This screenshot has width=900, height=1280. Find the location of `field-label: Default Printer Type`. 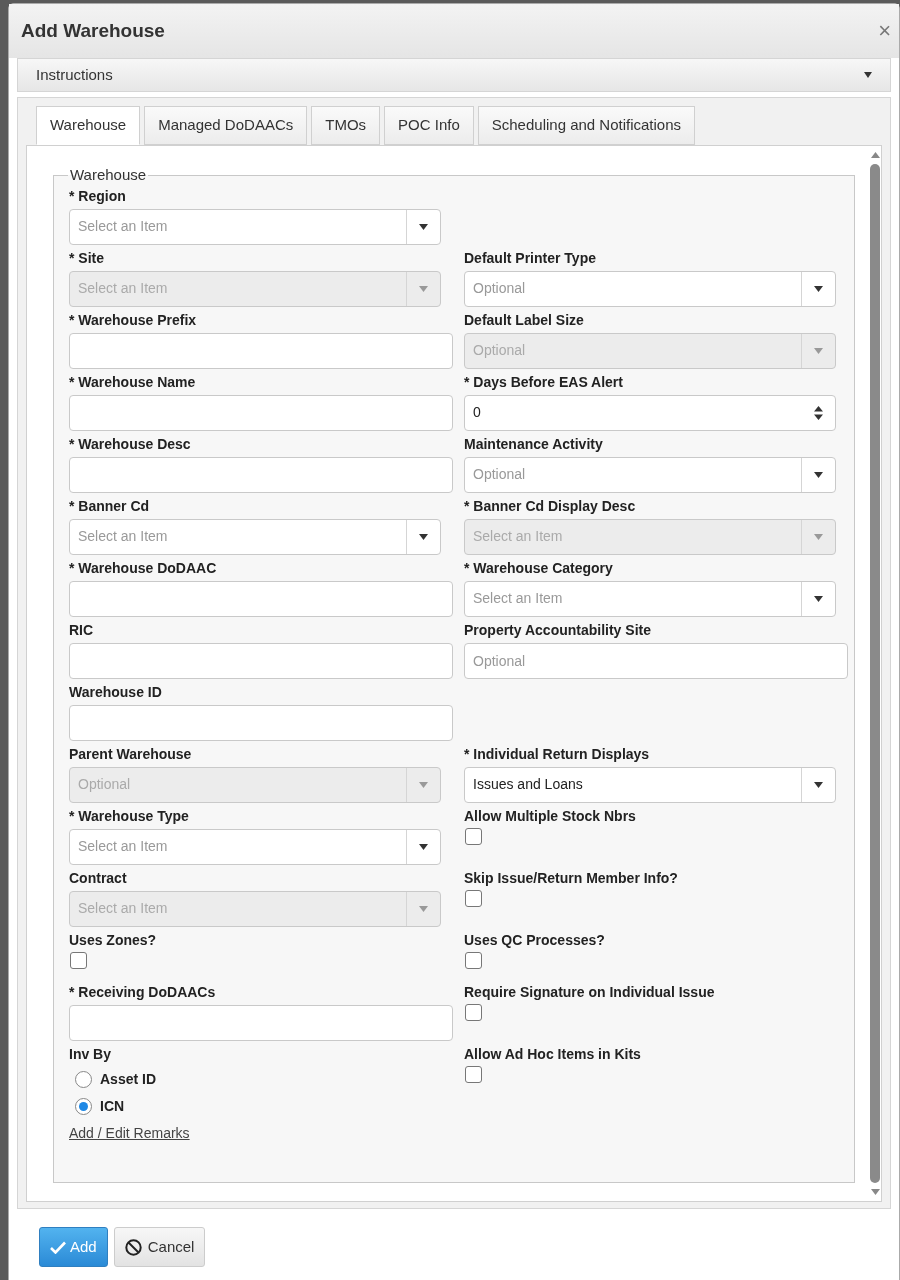

field-label: Default Printer Type is located at coordinates (530, 257).